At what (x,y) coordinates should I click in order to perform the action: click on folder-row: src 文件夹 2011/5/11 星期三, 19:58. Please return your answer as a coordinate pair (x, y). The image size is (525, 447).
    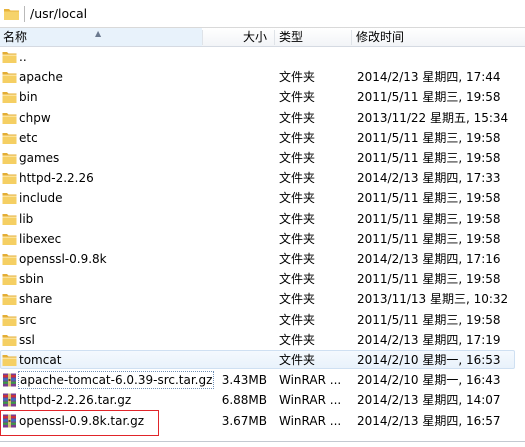
    Looking at the image, I should click on (262, 320).